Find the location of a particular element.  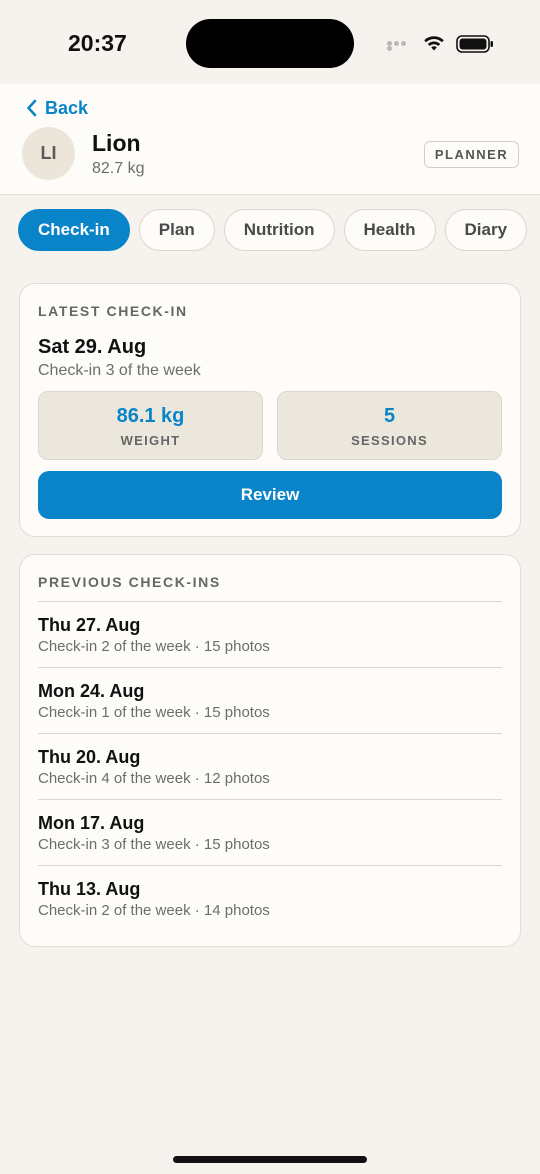

latest-check-in-subtitle: Check-in 3 of the week is located at coordinates (119, 370).